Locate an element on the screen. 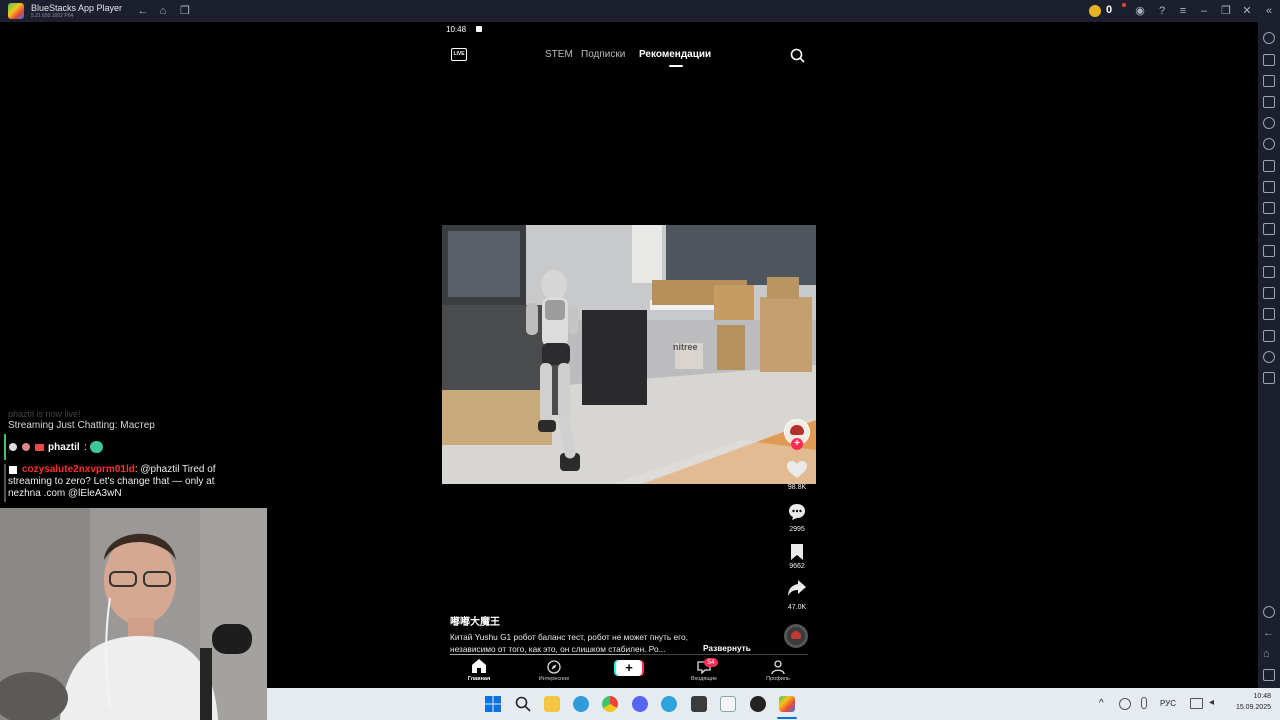 This screenshot has width=1280, height=720. webcam-feed is located at coordinates (133, 614).